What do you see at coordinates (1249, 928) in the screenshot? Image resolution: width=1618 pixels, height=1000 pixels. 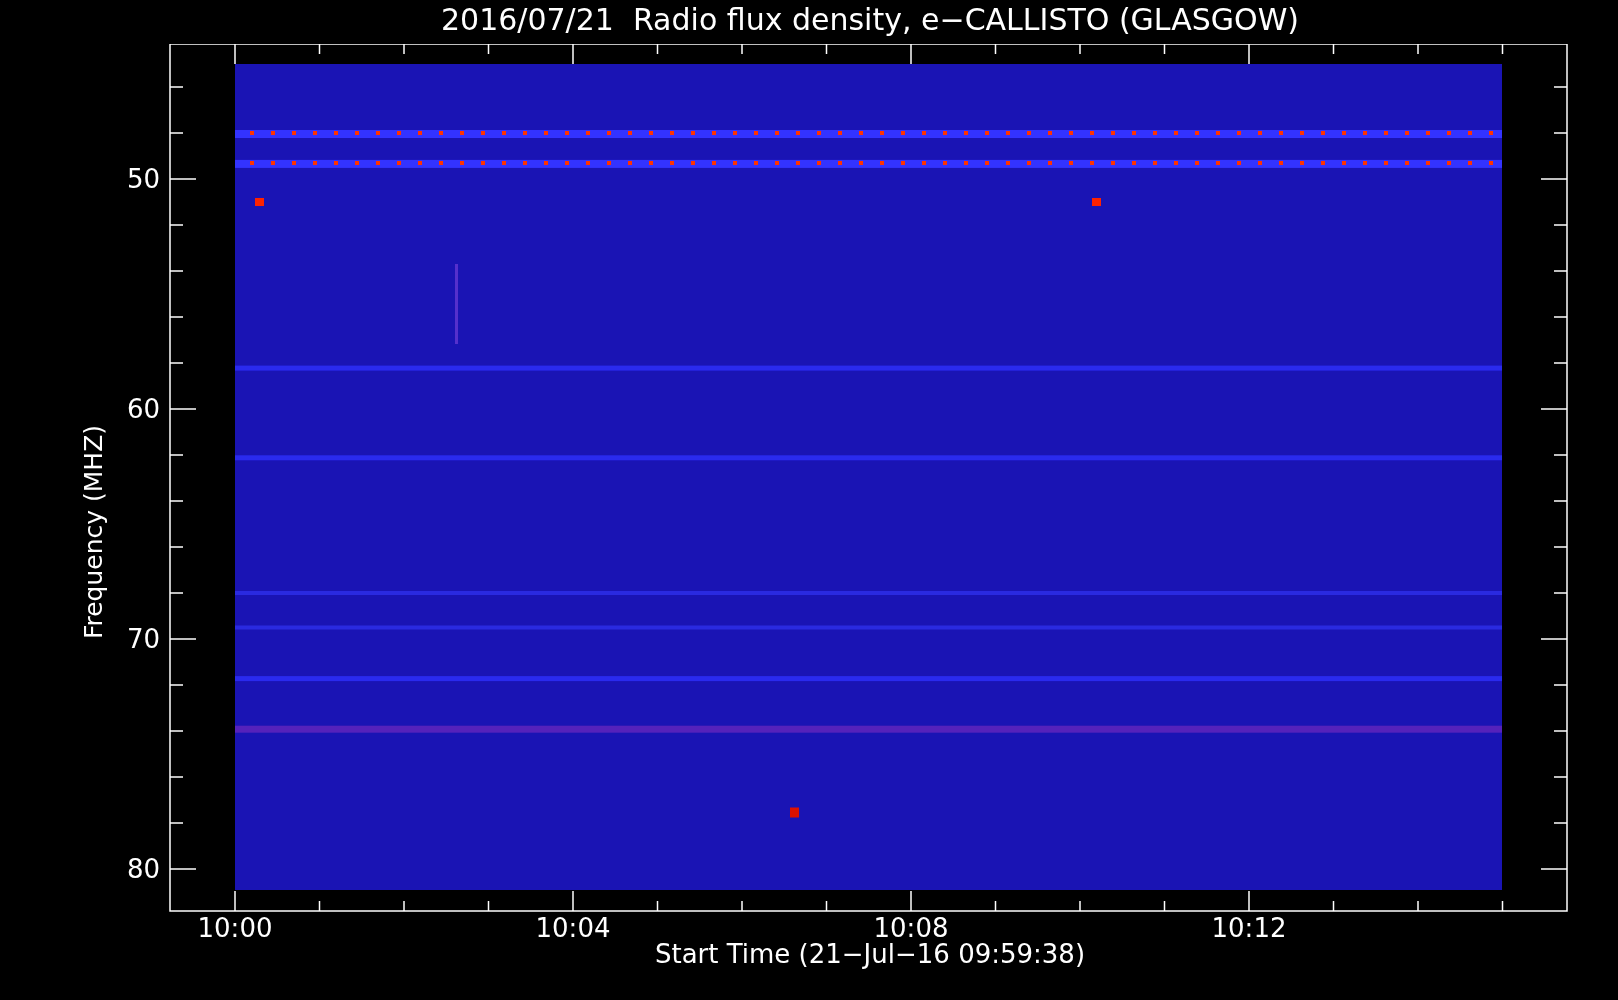 I see `tick-label: 10:12` at bounding box center [1249, 928].